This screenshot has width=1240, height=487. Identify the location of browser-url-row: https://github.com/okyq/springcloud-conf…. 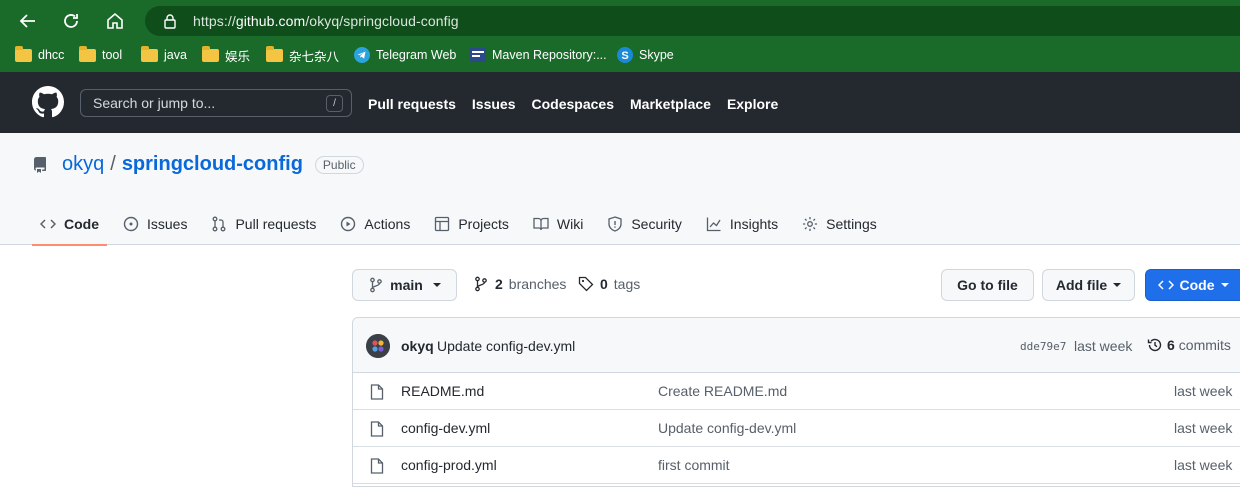
(620, 20).